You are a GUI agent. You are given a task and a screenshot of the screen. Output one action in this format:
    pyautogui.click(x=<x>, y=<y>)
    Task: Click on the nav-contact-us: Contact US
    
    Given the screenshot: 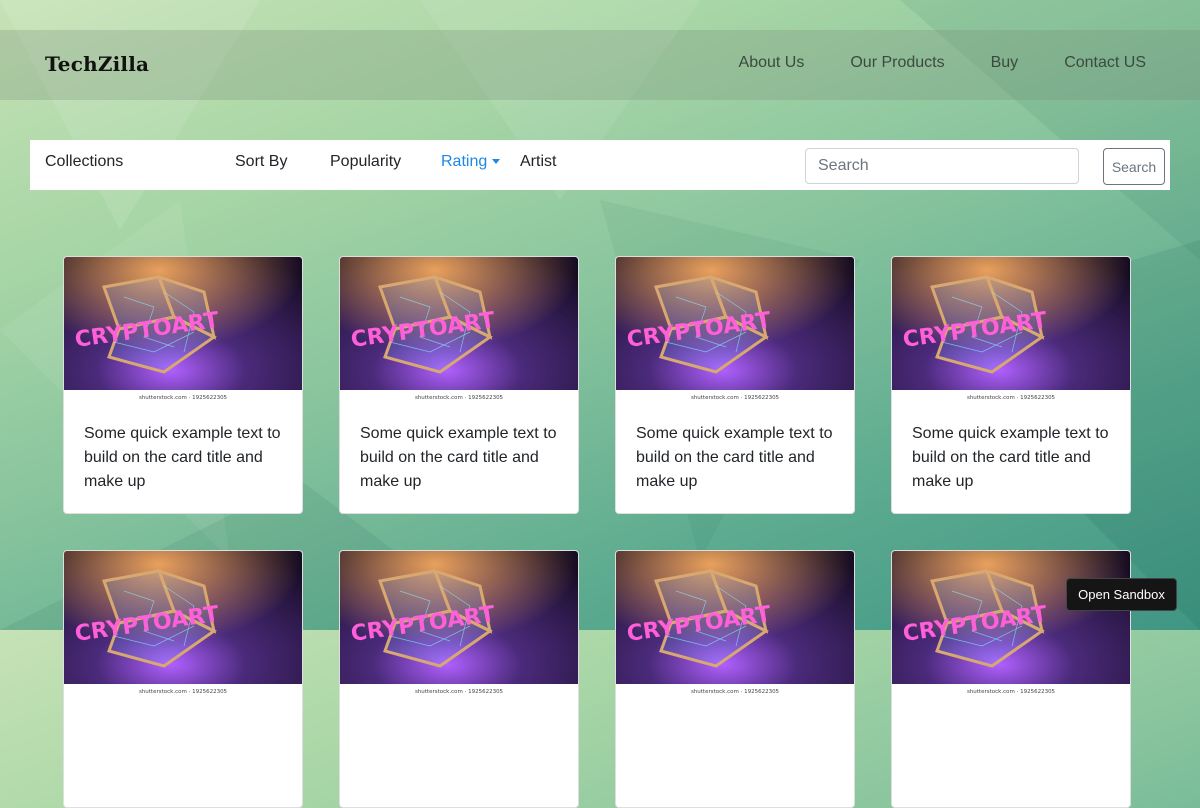 What is the action you would take?
    pyautogui.click(x=1105, y=63)
    